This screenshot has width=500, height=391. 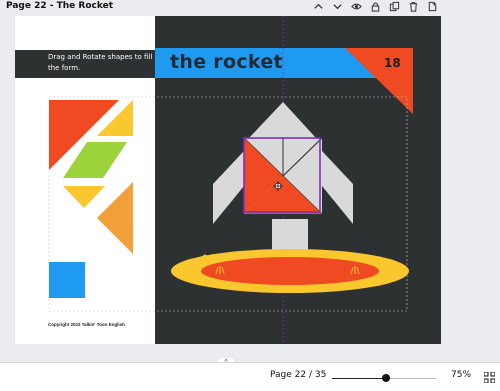 What do you see at coordinates (115, 218) in the screenshot?
I see `orange-triangle-piece` at bounding box center [115, 218].